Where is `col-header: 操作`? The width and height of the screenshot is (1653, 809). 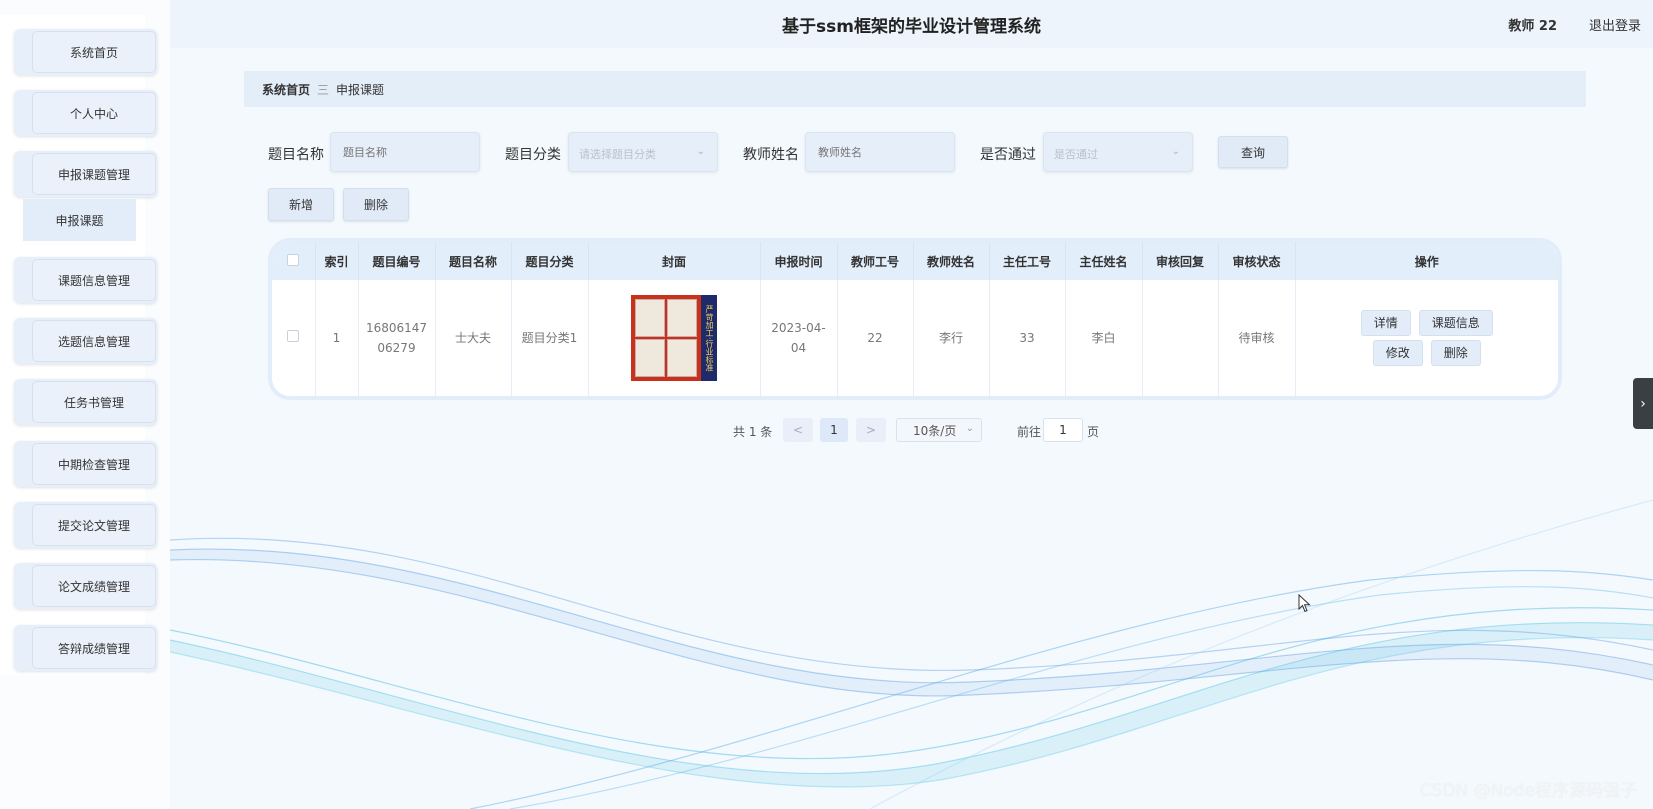
col-header: 操作 is located at coordinates (1426, 261).